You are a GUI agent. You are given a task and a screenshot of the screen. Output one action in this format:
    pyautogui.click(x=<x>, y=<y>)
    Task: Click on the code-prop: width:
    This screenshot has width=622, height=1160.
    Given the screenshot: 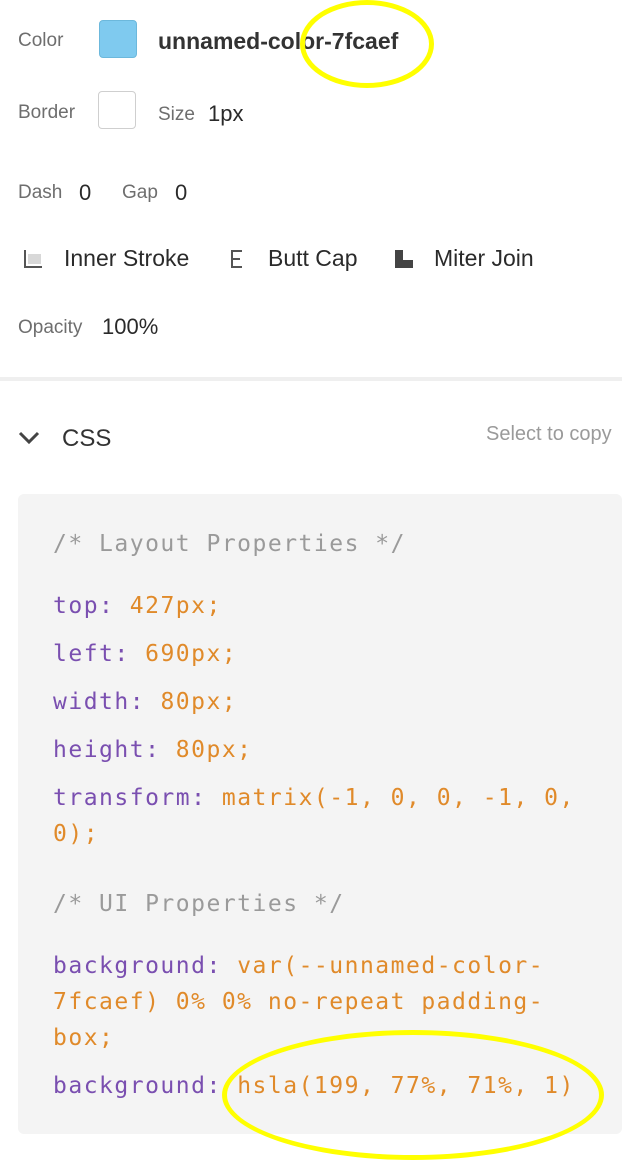 What is the action you would take?
    pyautogui.click(x=99, y=702)
    